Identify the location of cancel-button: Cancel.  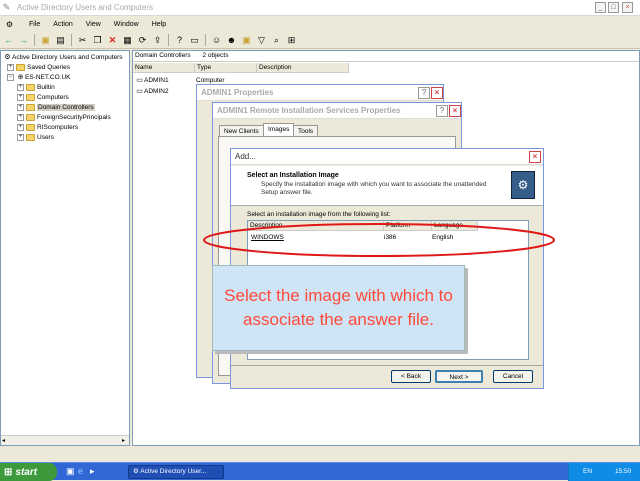
(513, 376).